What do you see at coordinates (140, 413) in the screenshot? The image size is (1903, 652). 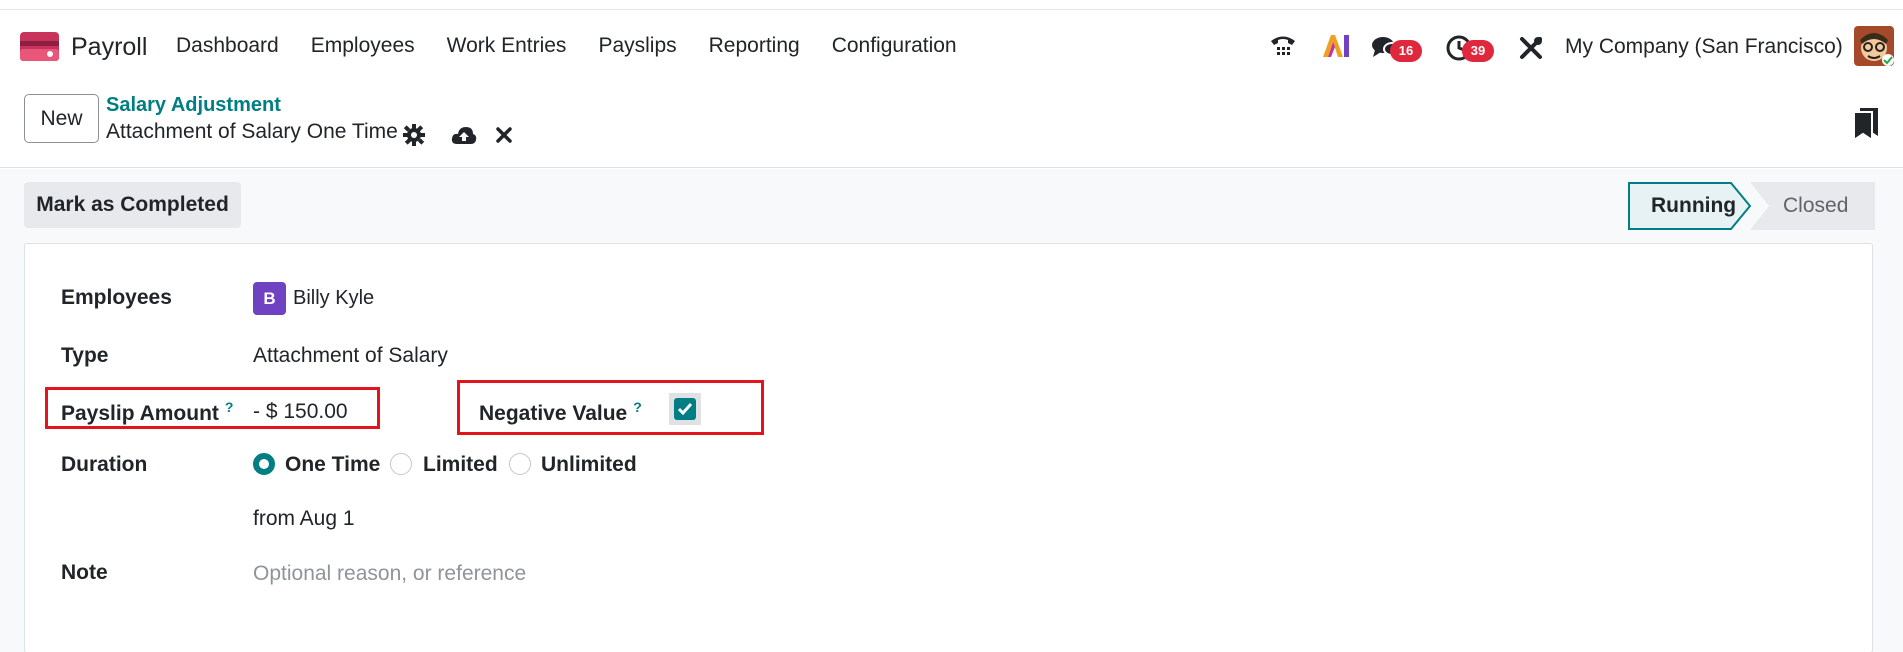 I see `payslip-amount-label-text: Payslip Amount` at bounding box center [140, 413].